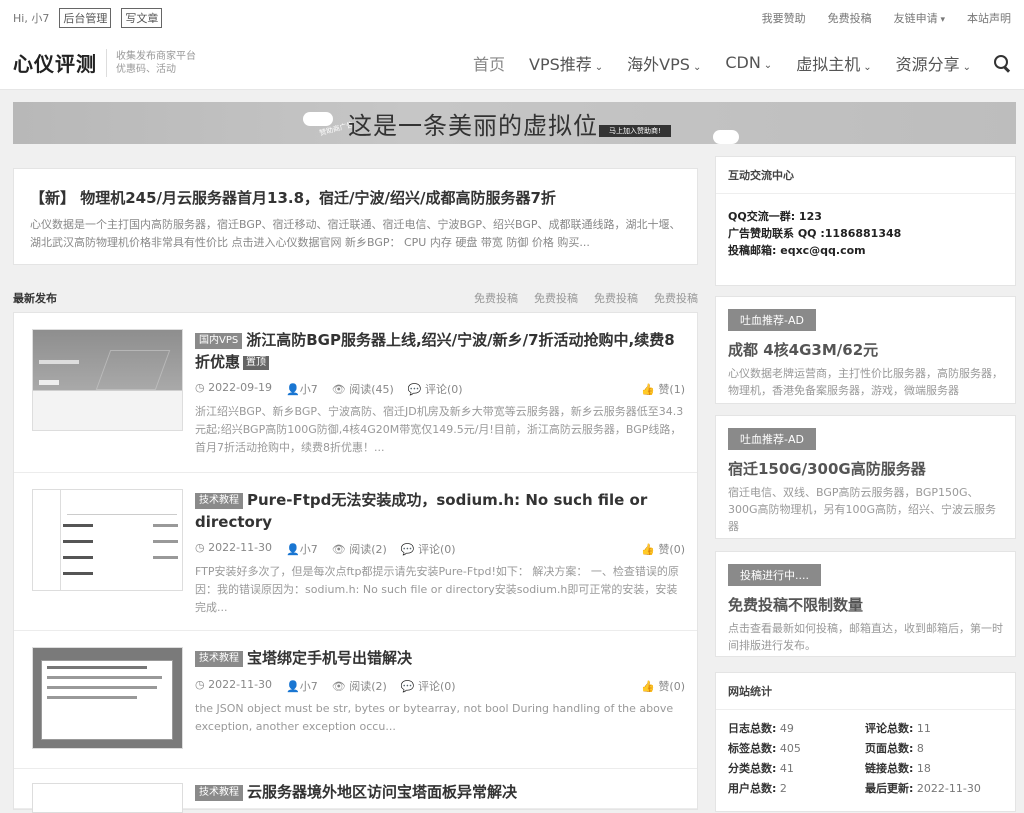 Image resolution: width=1024 pixels, height=813 pixels. Describe the element at coordinates (635, 131) in the screenshot. I see `banner-button: 马上加入赞助商!` at that location.